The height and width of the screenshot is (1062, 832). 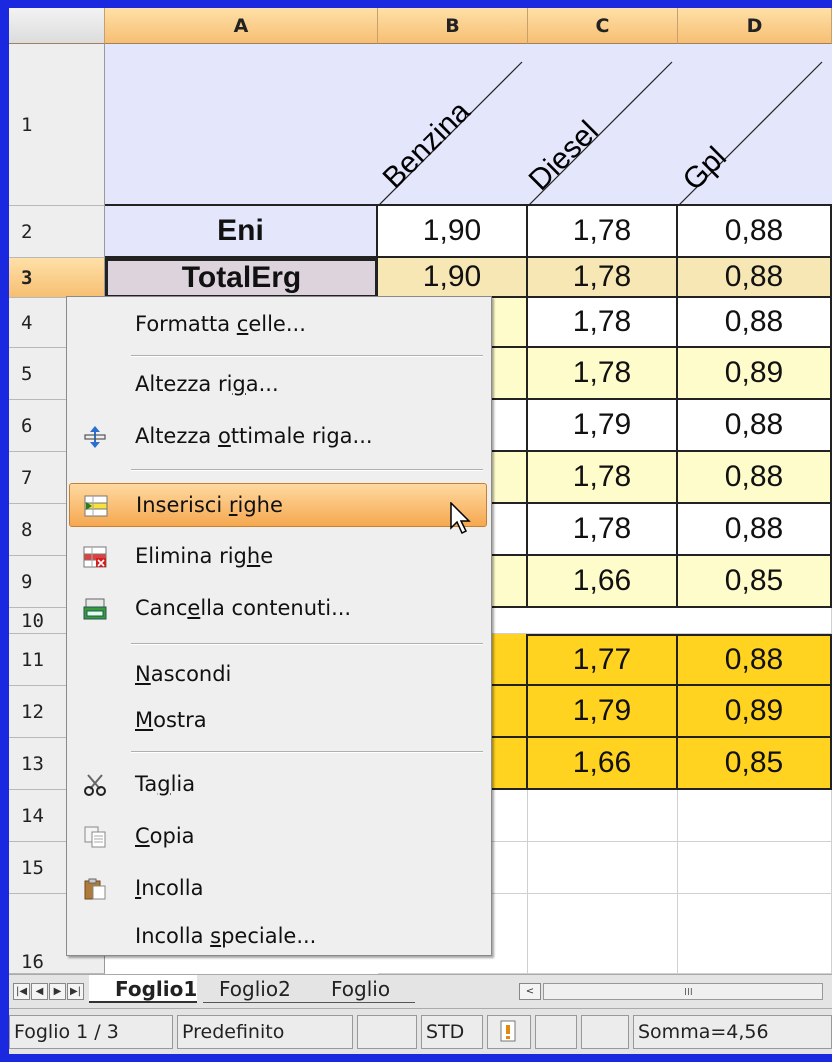 What do you see at coordinates (603, 816) in the screenshot?
I see `cell-c14` at bounding box center [603, 816].